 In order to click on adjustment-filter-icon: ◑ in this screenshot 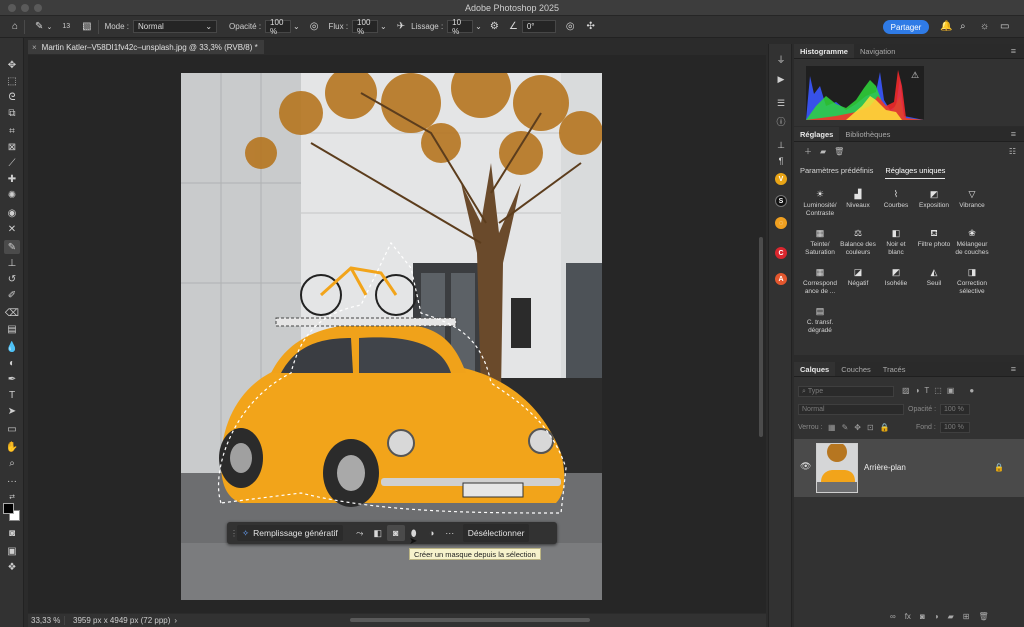, I will do `click(917, 390)`.